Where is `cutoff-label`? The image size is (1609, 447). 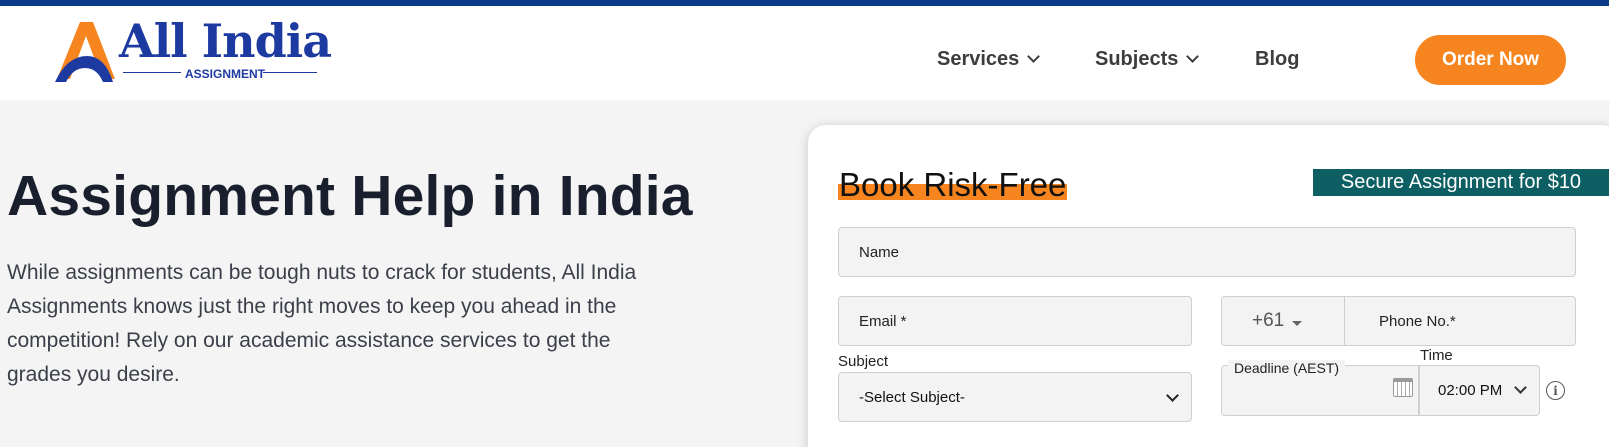 cutoff-label is located at coordinates (928, 443).